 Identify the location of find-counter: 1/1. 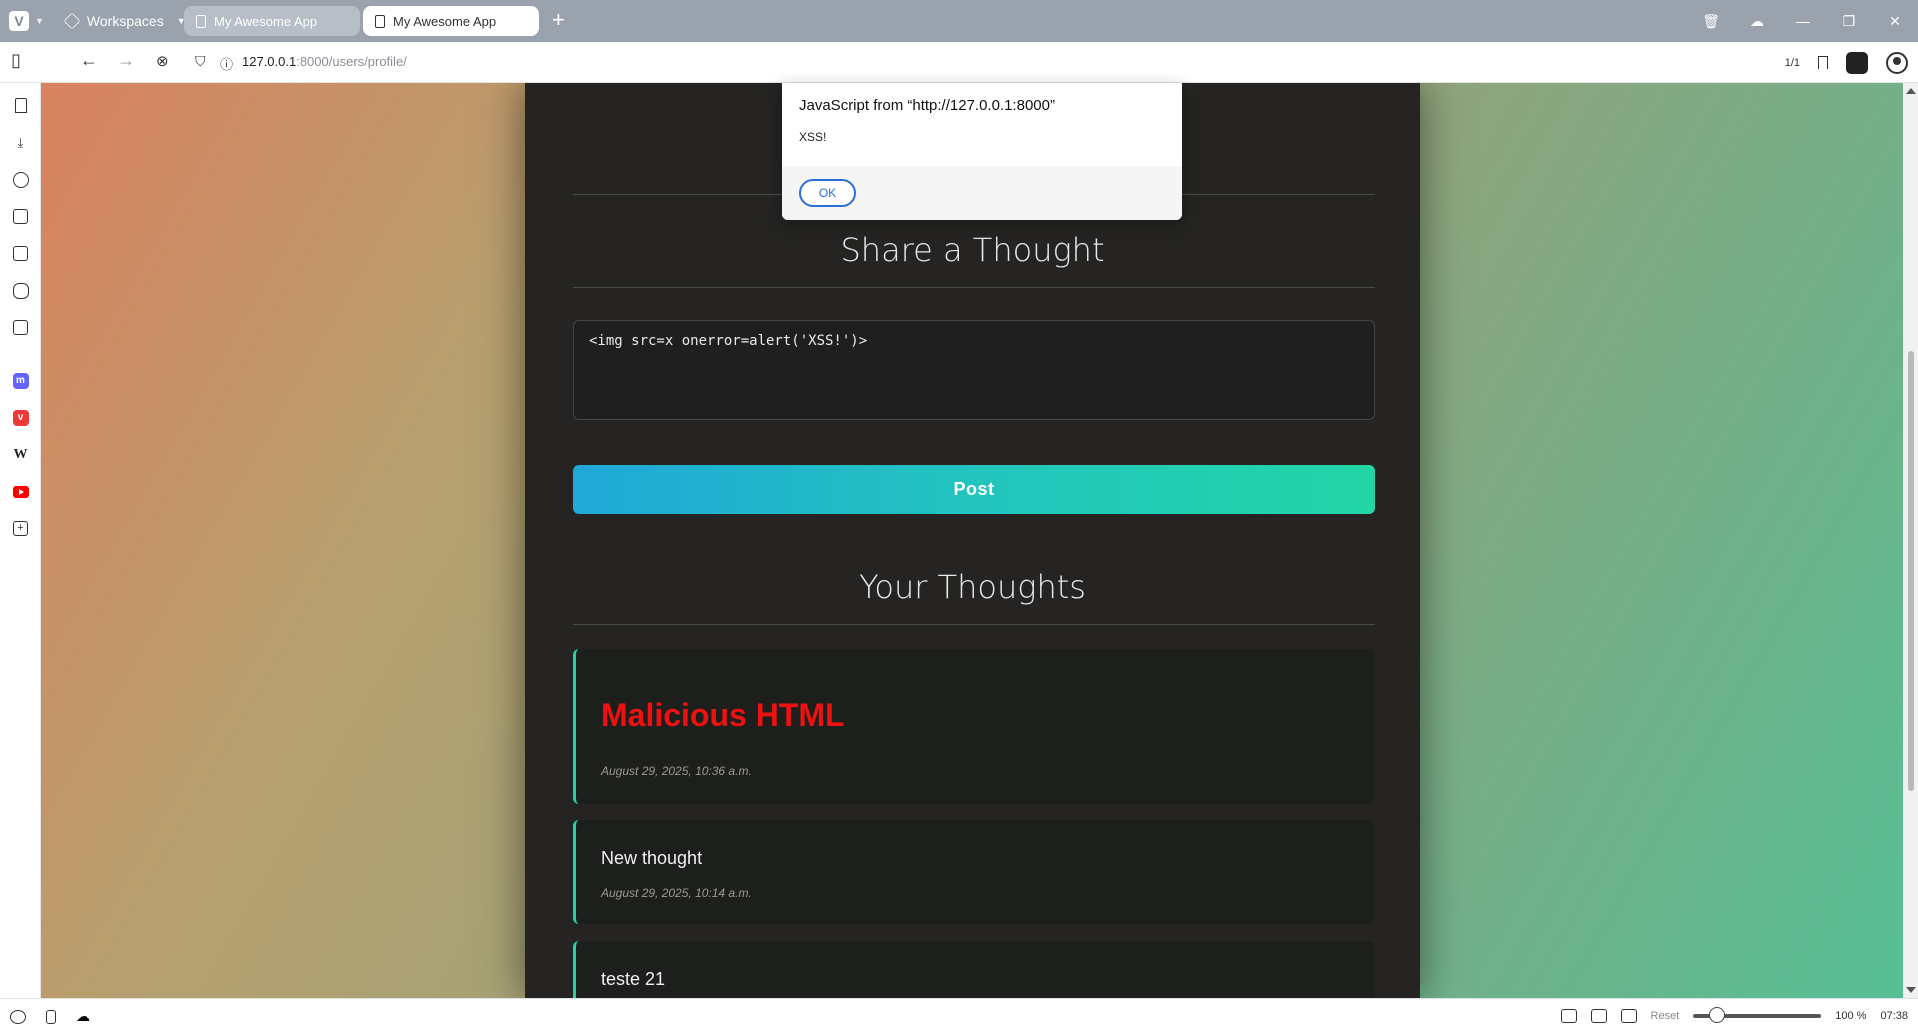
(1792, 62).